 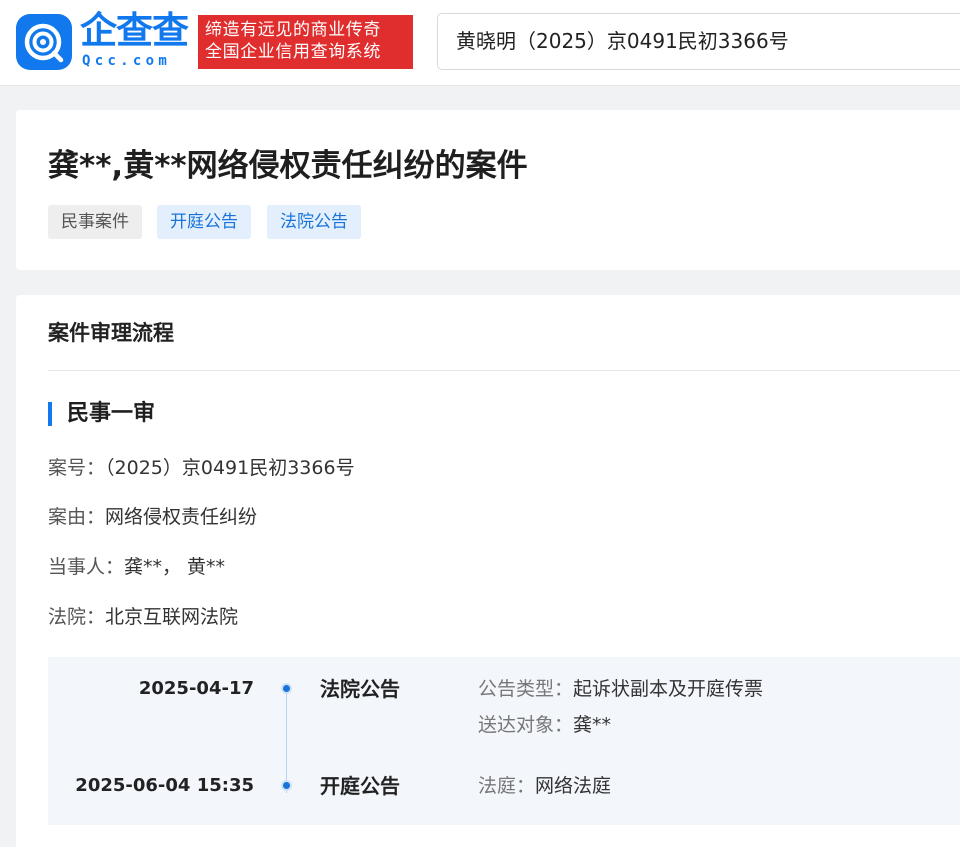 What do you see at coordinates (286, 741) in the screenshot?
I see `timeline-connector` at bounding box center [286, 741].